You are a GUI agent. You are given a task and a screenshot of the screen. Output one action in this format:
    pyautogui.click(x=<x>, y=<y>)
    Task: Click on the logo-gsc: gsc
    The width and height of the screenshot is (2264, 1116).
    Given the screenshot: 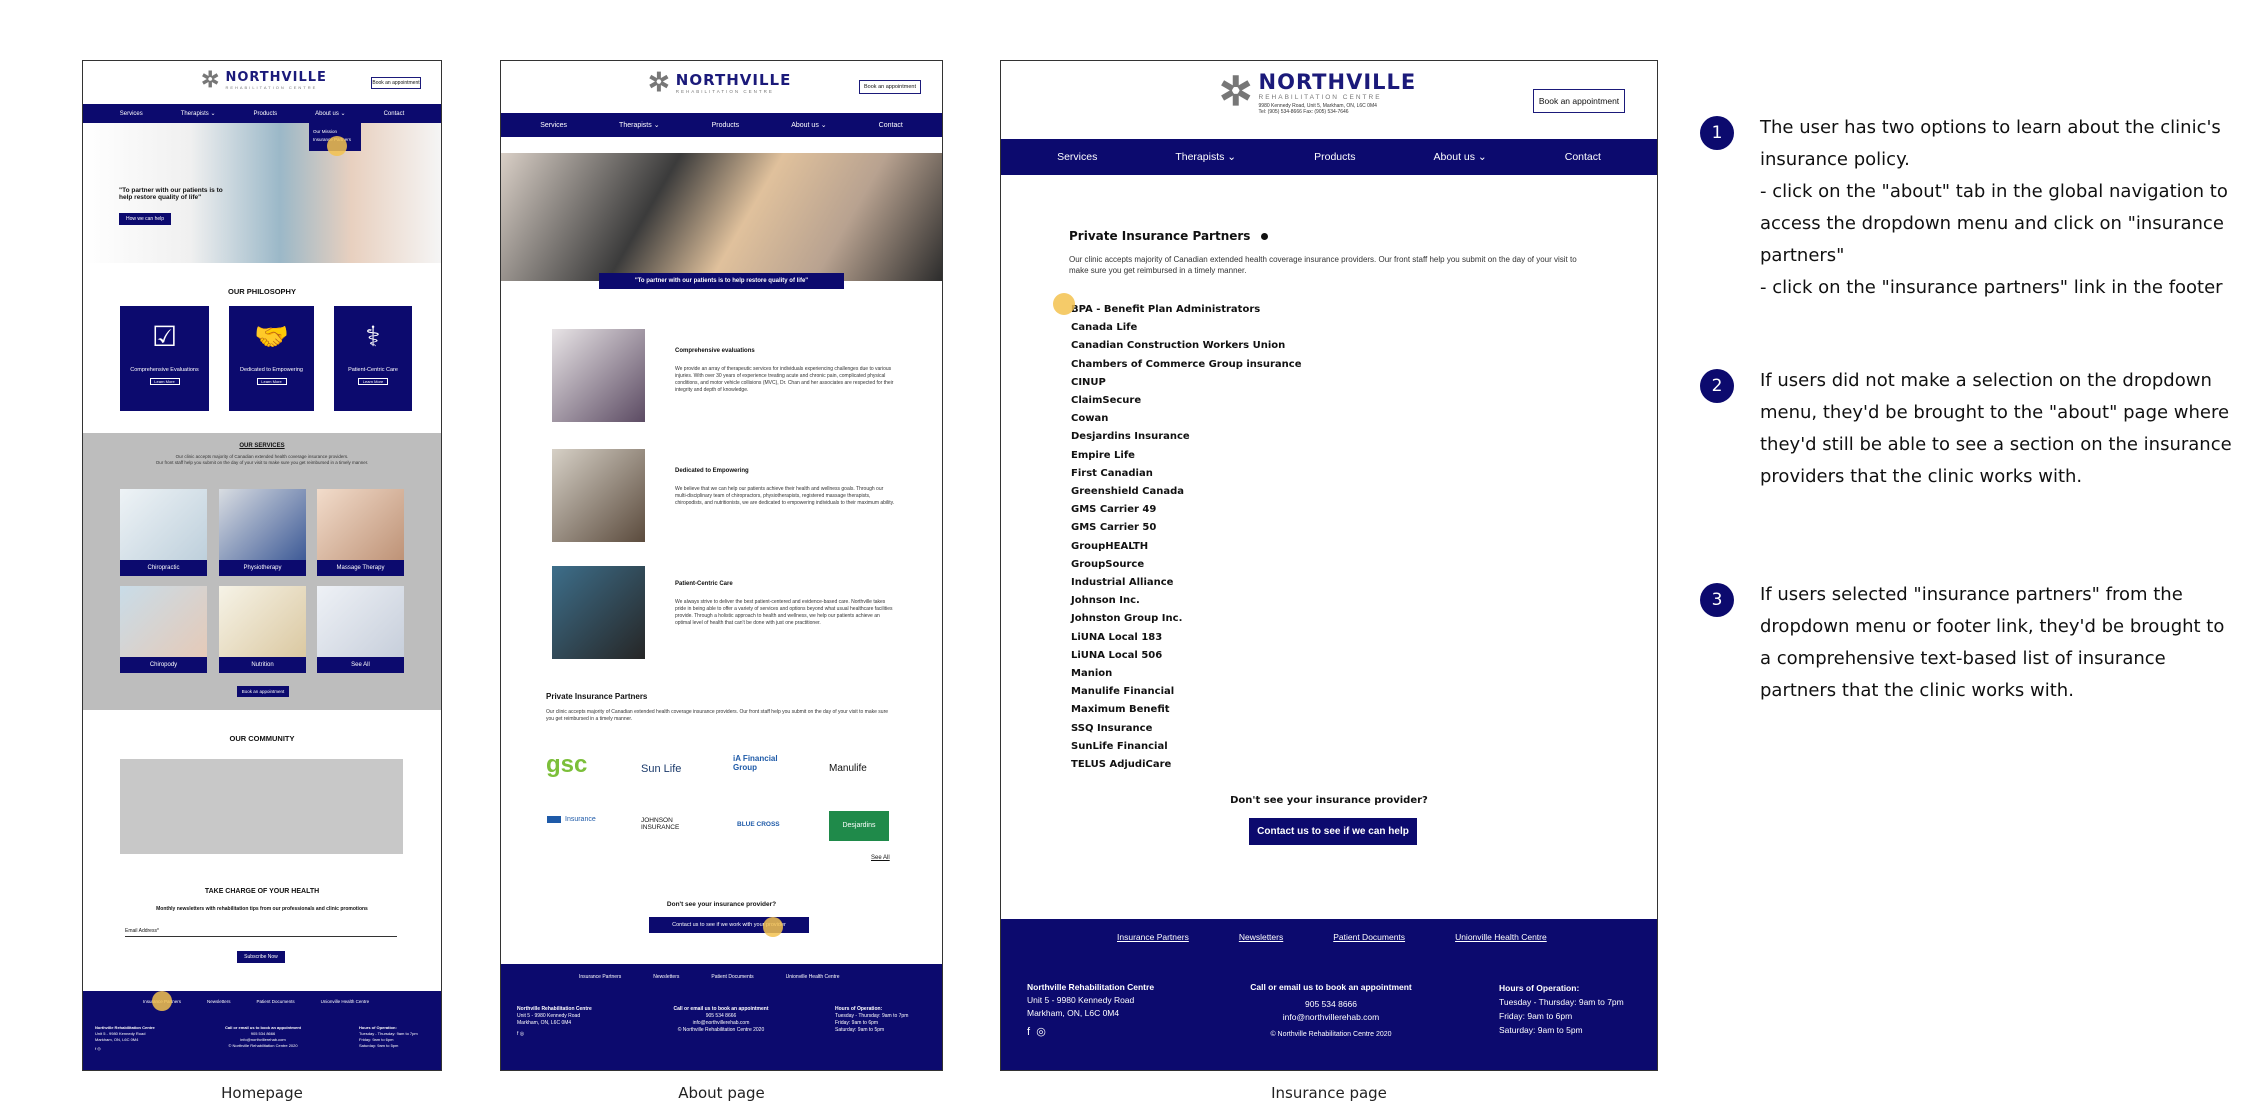 What is the action you would take?
    pyautogui.click(x=566, y=765)
    